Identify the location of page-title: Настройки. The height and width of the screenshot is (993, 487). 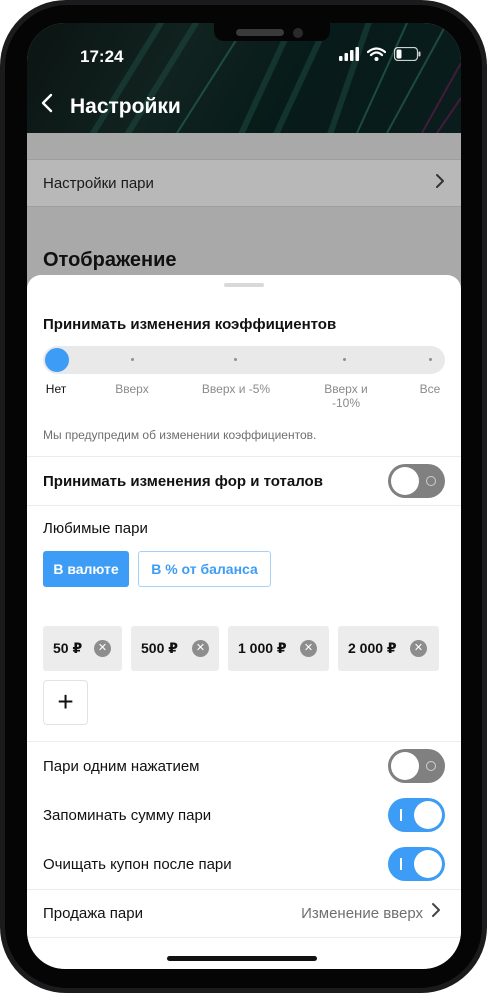
(125, 106).